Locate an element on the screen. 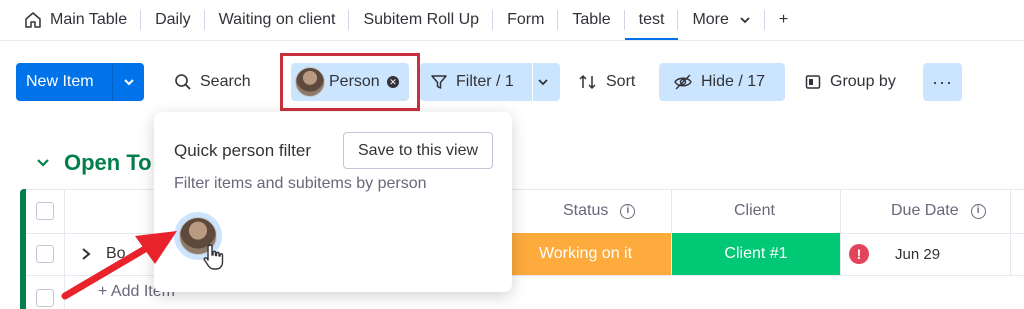  tab-table: Table is located at coordinates (591, 20).